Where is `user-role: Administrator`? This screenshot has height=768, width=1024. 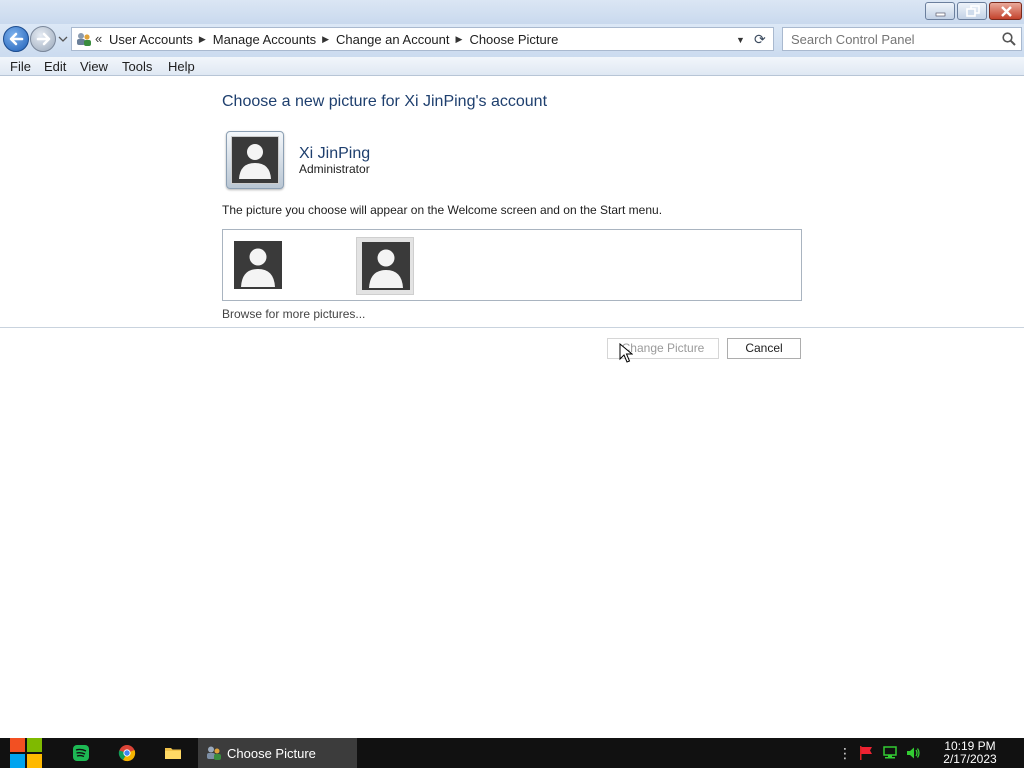 user-role: Administrator is located at coordinates (334, 169).